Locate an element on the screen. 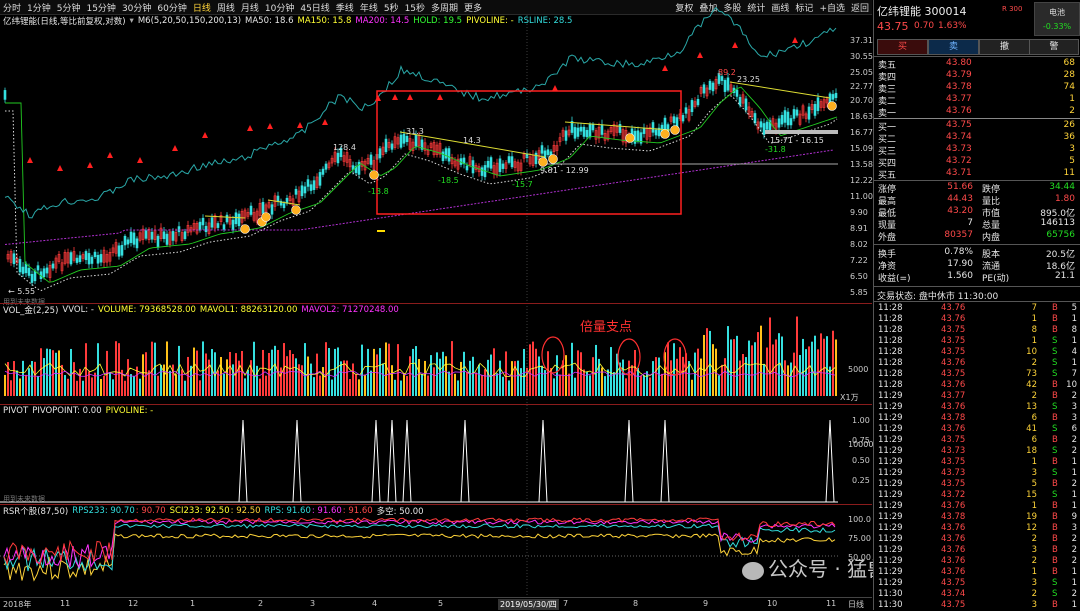  stat-key: PE(动) is located at coordinates (996, 279).